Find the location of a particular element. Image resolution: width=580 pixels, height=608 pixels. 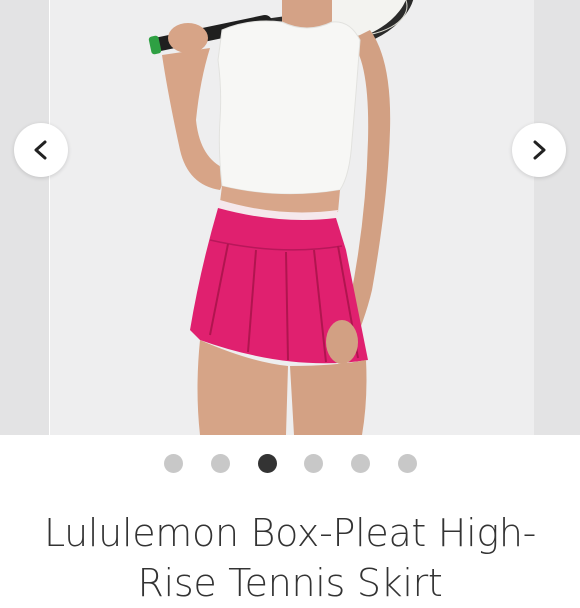

chevron-right-icon is located at coordinates (539, 150).